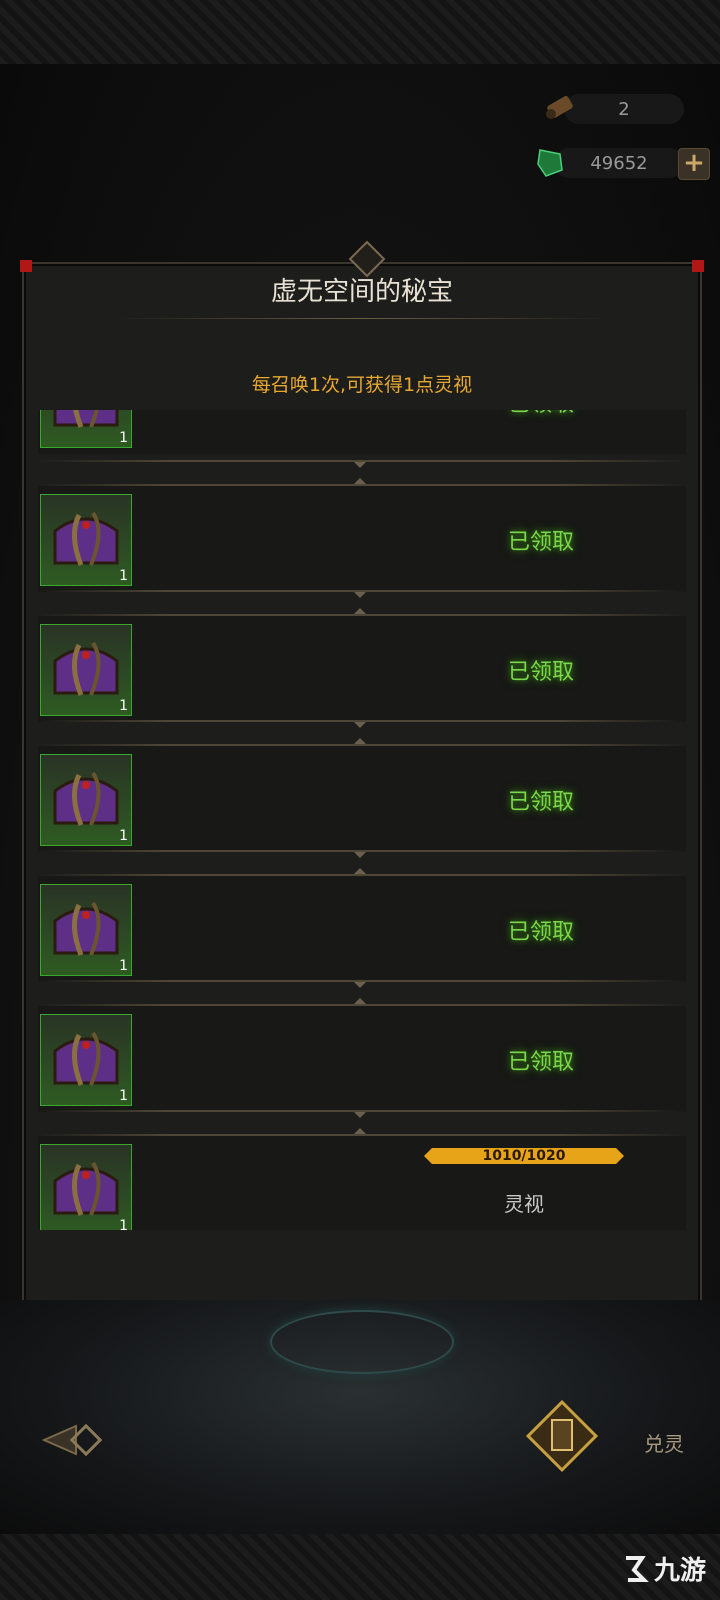  I want to click on gem-resource: 49652 +, so click(623, 164).